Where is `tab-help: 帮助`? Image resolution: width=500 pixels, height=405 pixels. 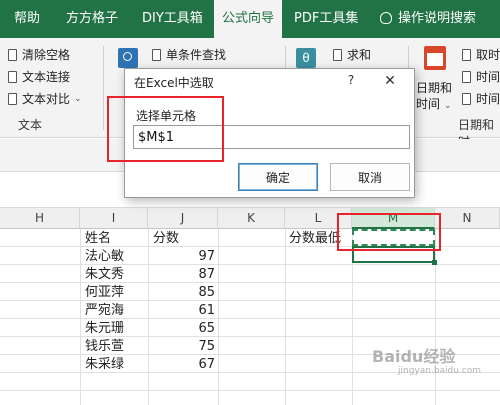
tab-help: 帮助 is located at coordinates (27, 19).